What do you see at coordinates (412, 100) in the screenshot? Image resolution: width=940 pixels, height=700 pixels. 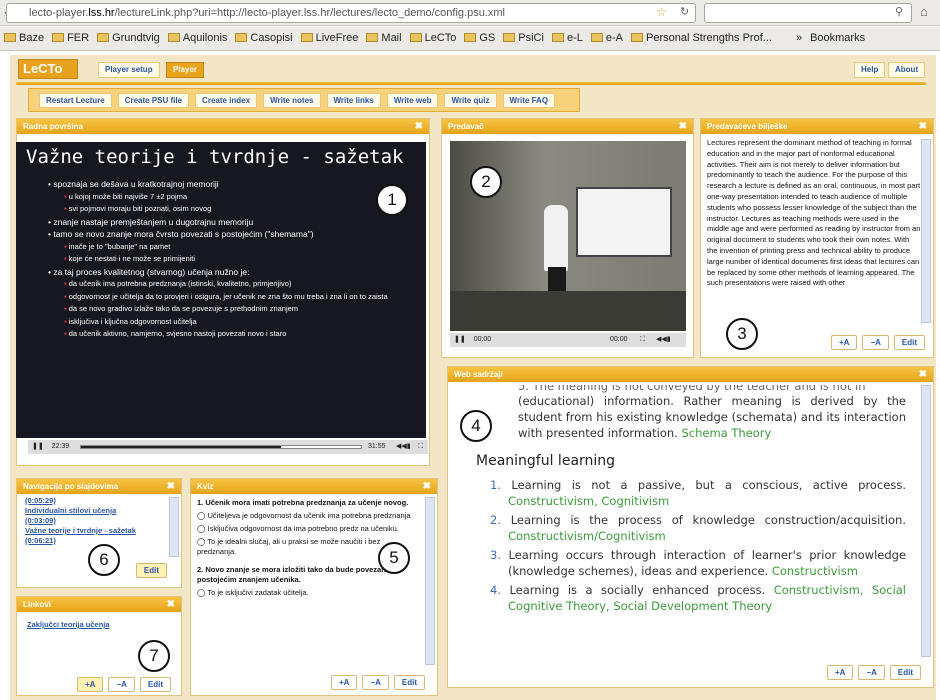 I see `write-web-button: Write web` at bounding box center [412, 100].